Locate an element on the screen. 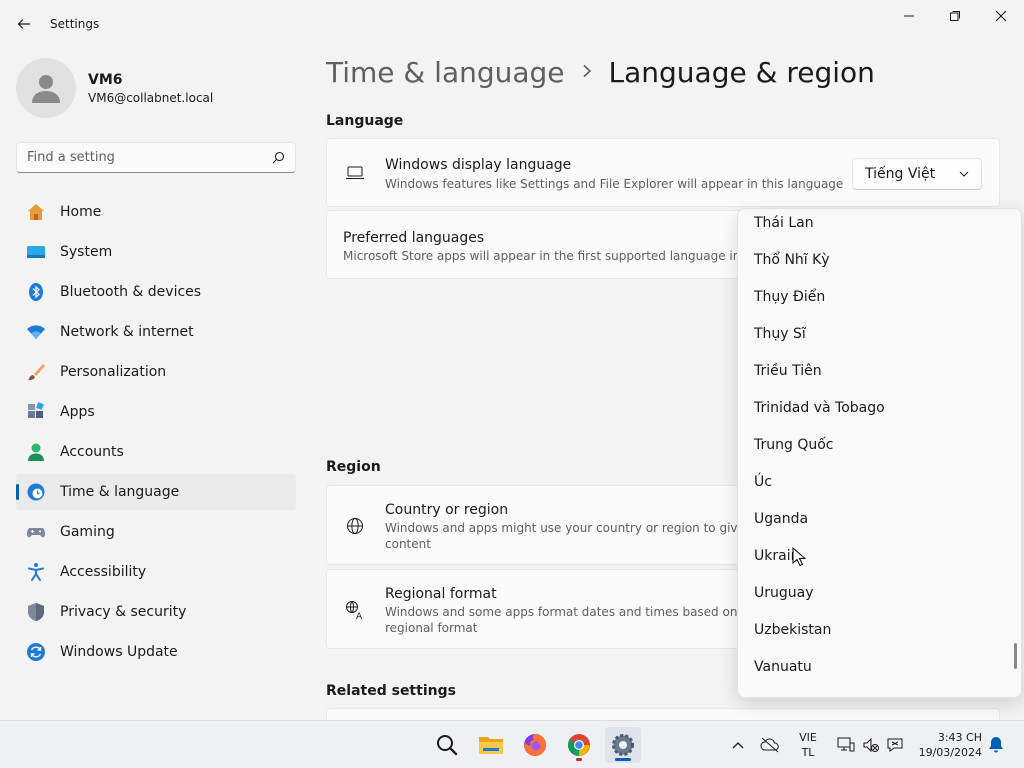 This screenshot has width=1024, height=768. taskbar-chrome is located at coordinates (579, 745).